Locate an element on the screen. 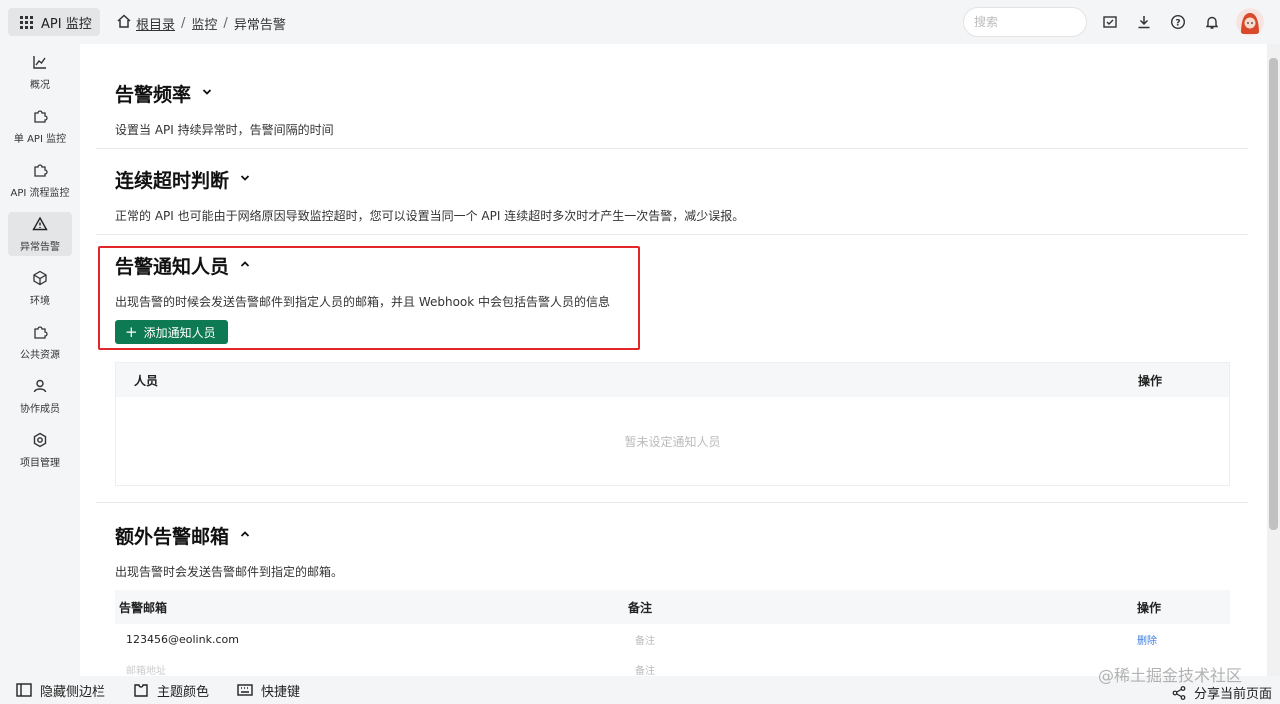 The height and width of the screenshot is (704, 1280). share-page-button: 分享当前页面 is located at coordinates (1222, 692).